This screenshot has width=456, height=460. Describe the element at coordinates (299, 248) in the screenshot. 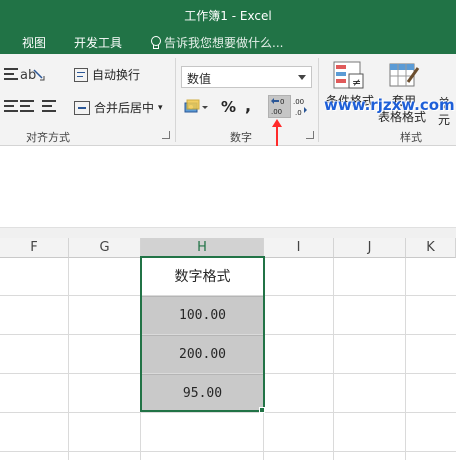

I see `column-header-i: I` at that location.